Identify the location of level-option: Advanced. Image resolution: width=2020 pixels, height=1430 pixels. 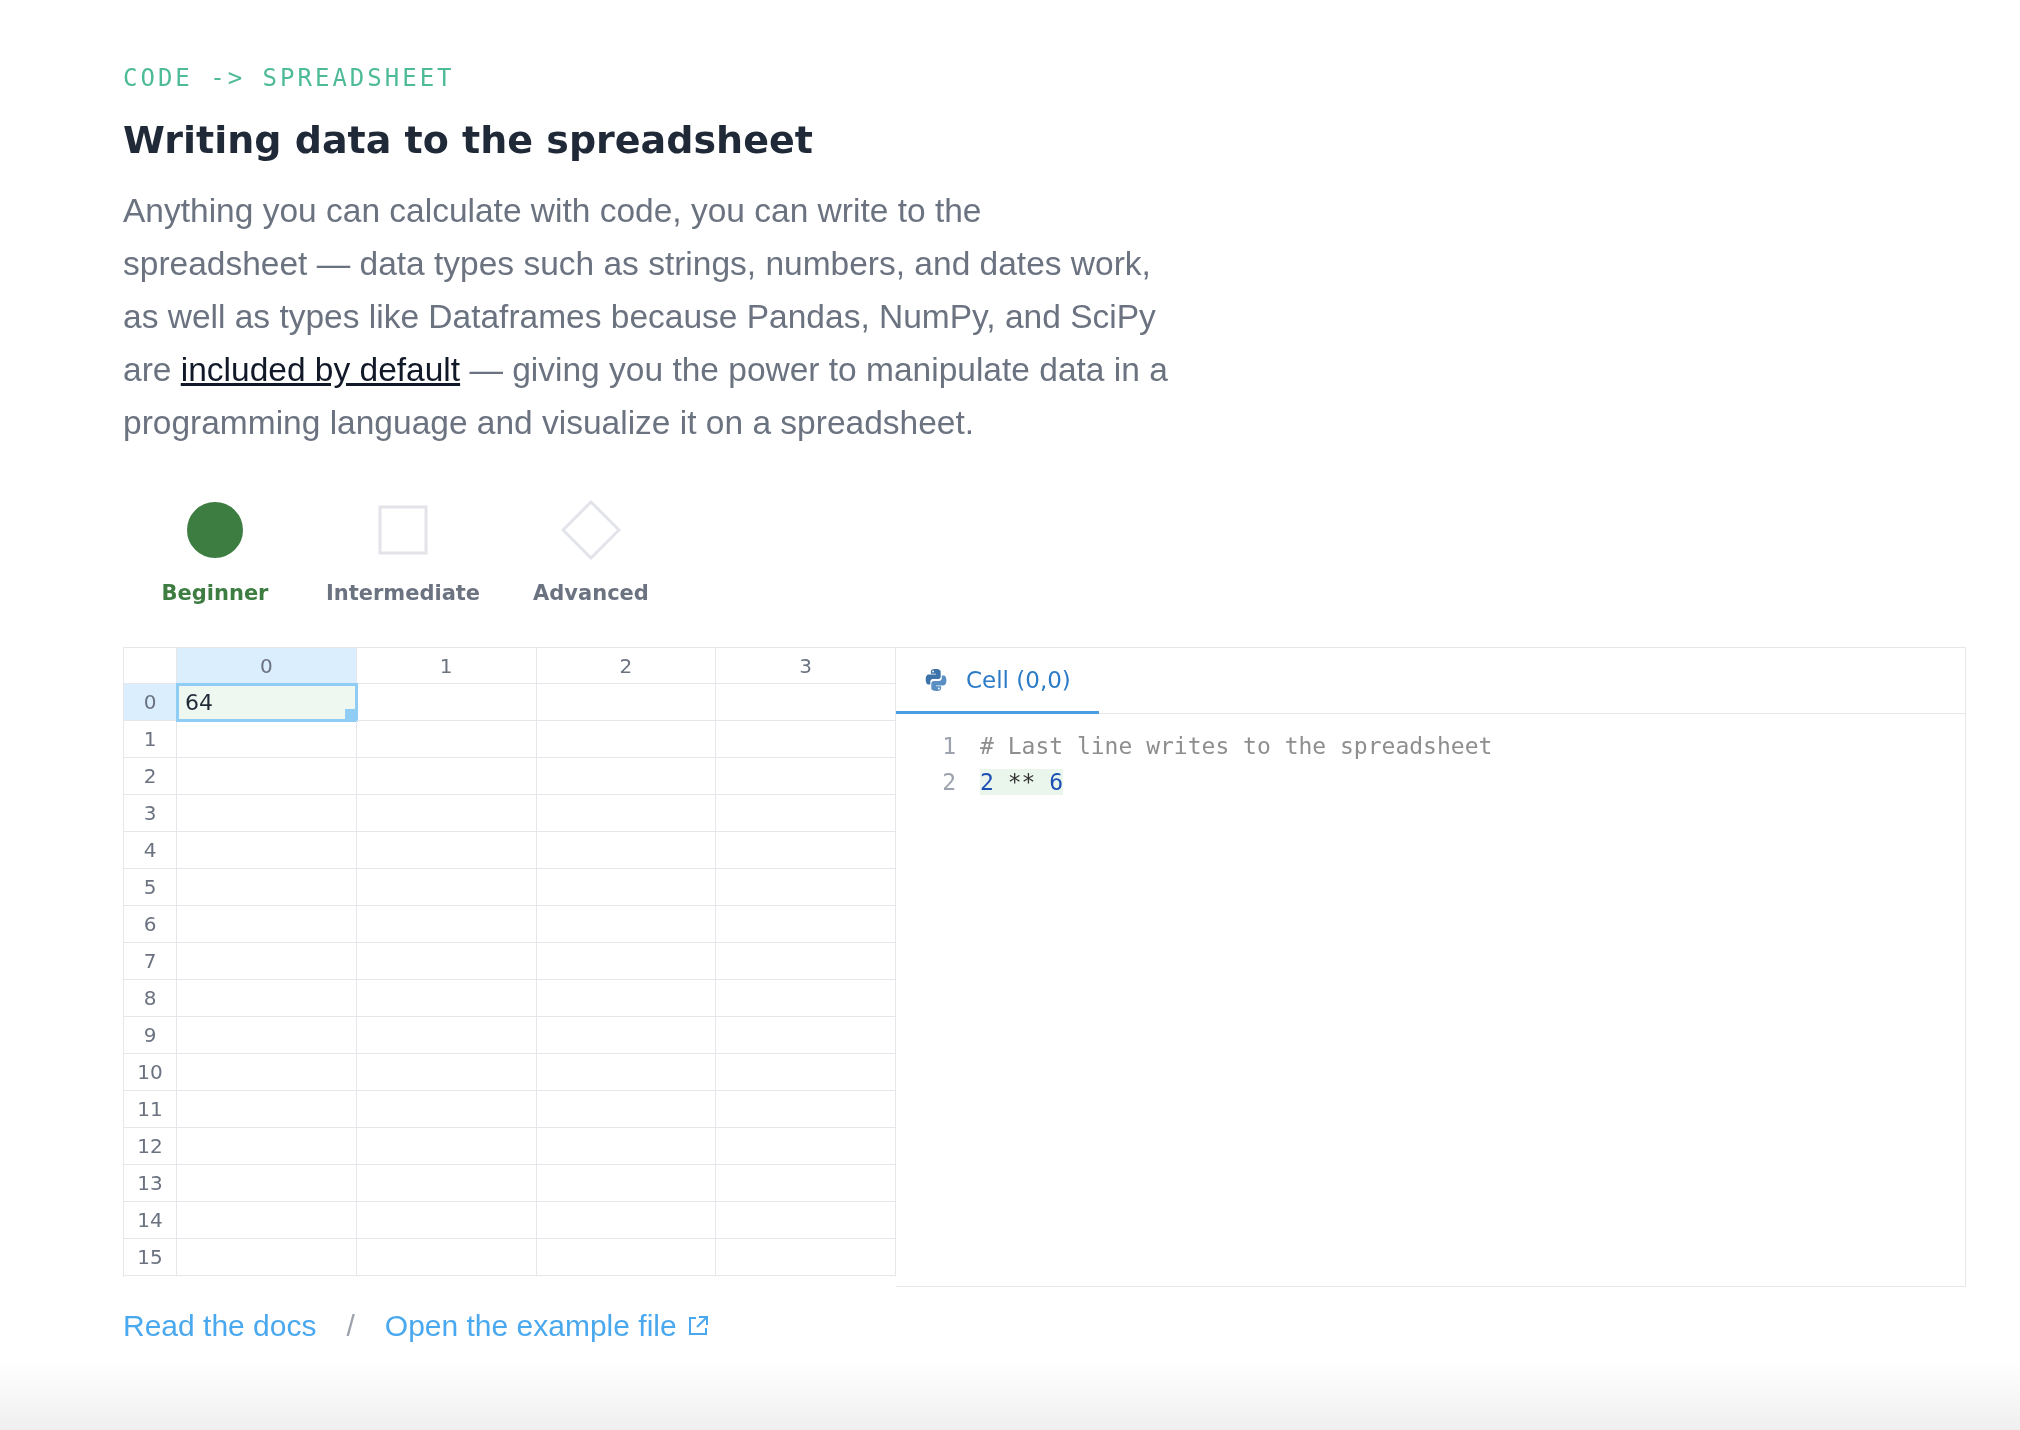
(591, 554).